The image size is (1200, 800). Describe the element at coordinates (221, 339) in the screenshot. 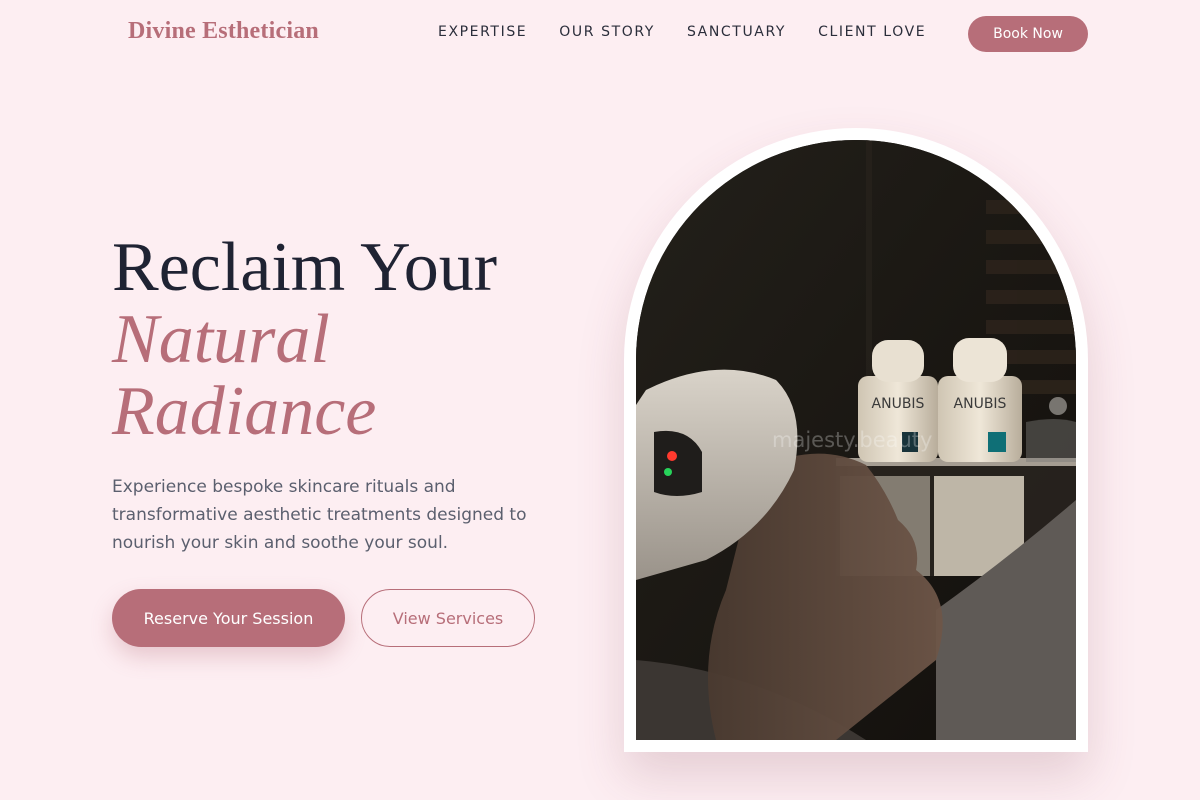

I see `hero-title-line-2: Natural` at that location.